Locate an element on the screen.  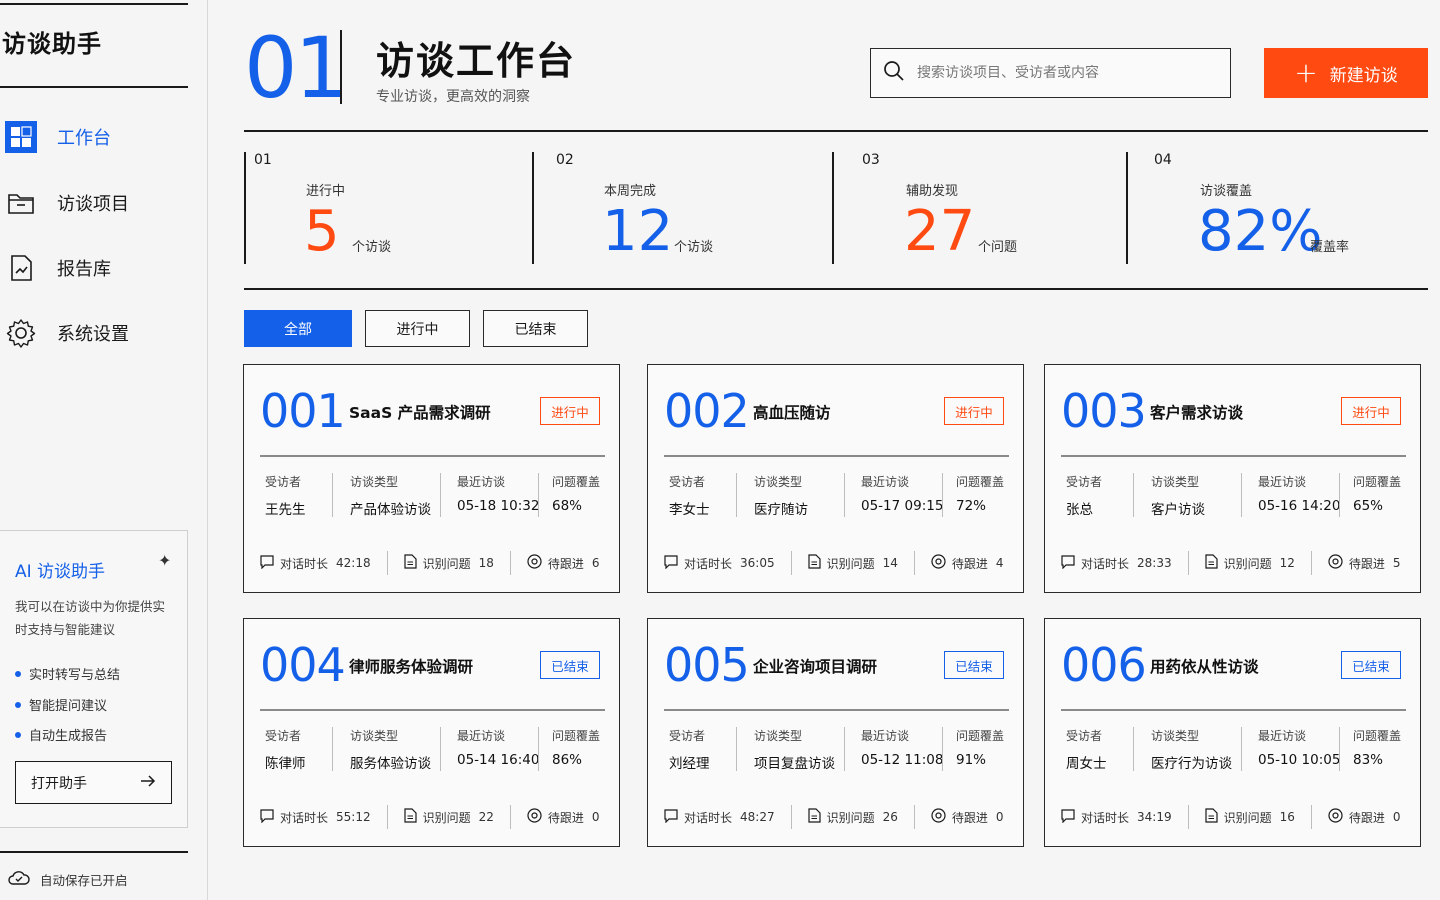
stat-index: 01 is located at coordinates (263, 160).